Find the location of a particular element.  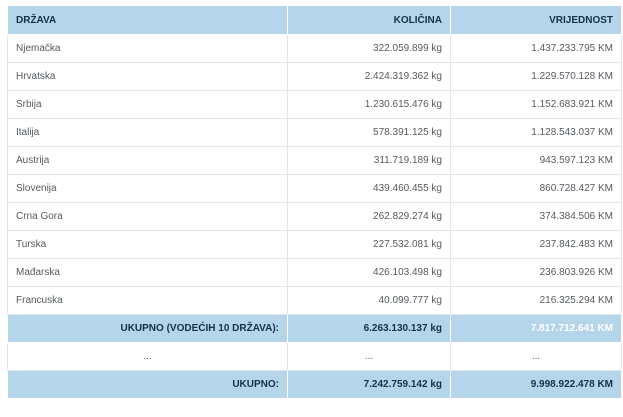

cell-quantity: 2.424.319.362 kg is located at coordinates (369, 76).